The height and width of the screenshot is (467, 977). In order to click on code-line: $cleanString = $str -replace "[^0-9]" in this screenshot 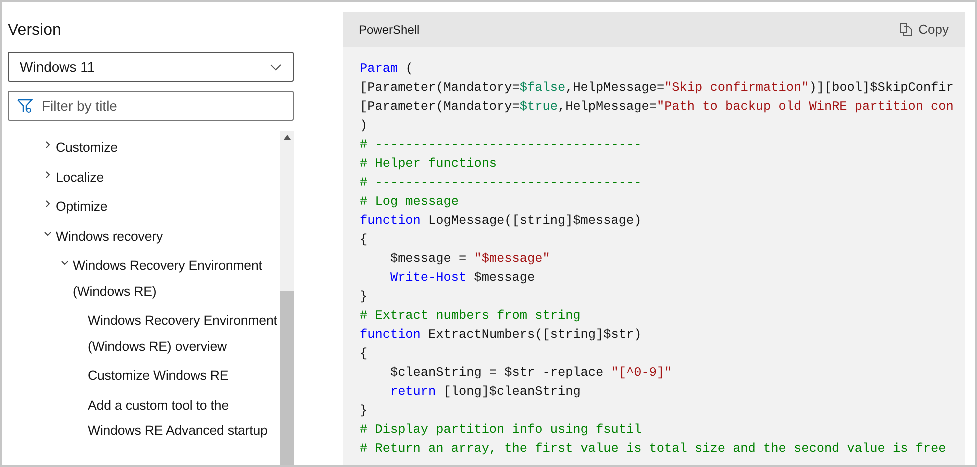, I will do `click(531, 373)`.